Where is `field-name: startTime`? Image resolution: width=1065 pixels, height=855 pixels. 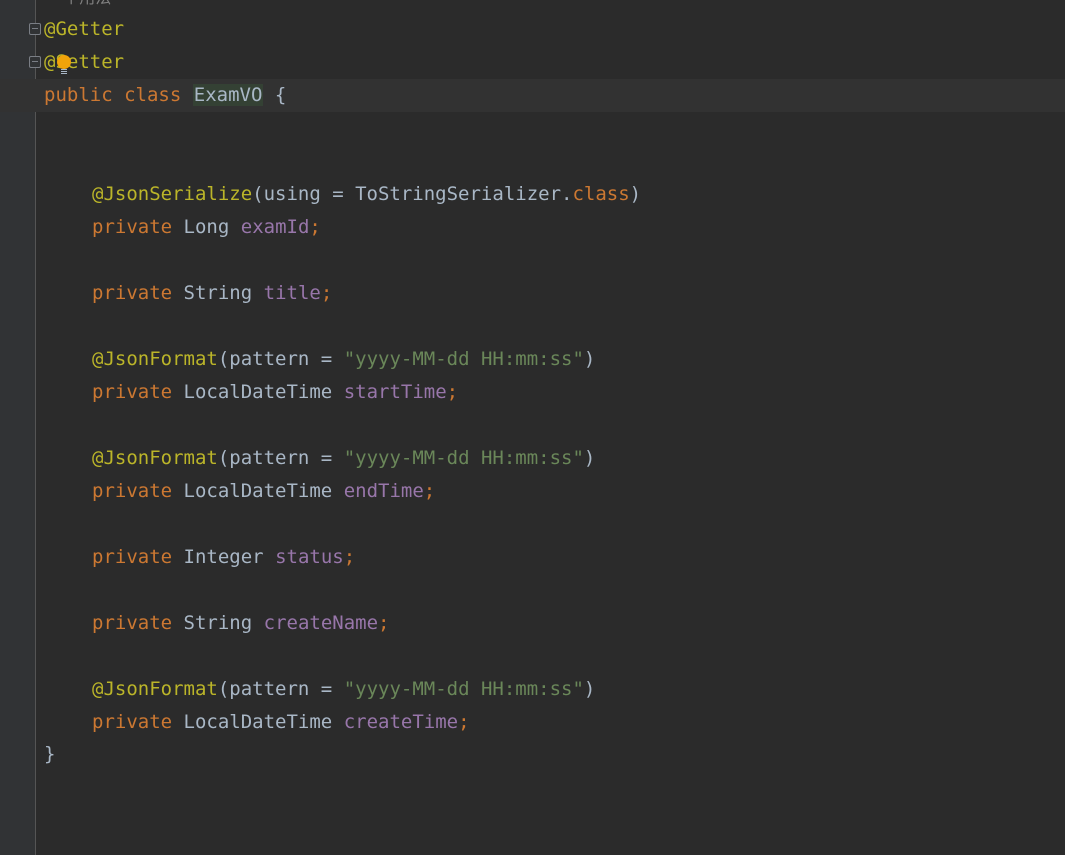 field-name: startTime is located at coordinates (395, 392).